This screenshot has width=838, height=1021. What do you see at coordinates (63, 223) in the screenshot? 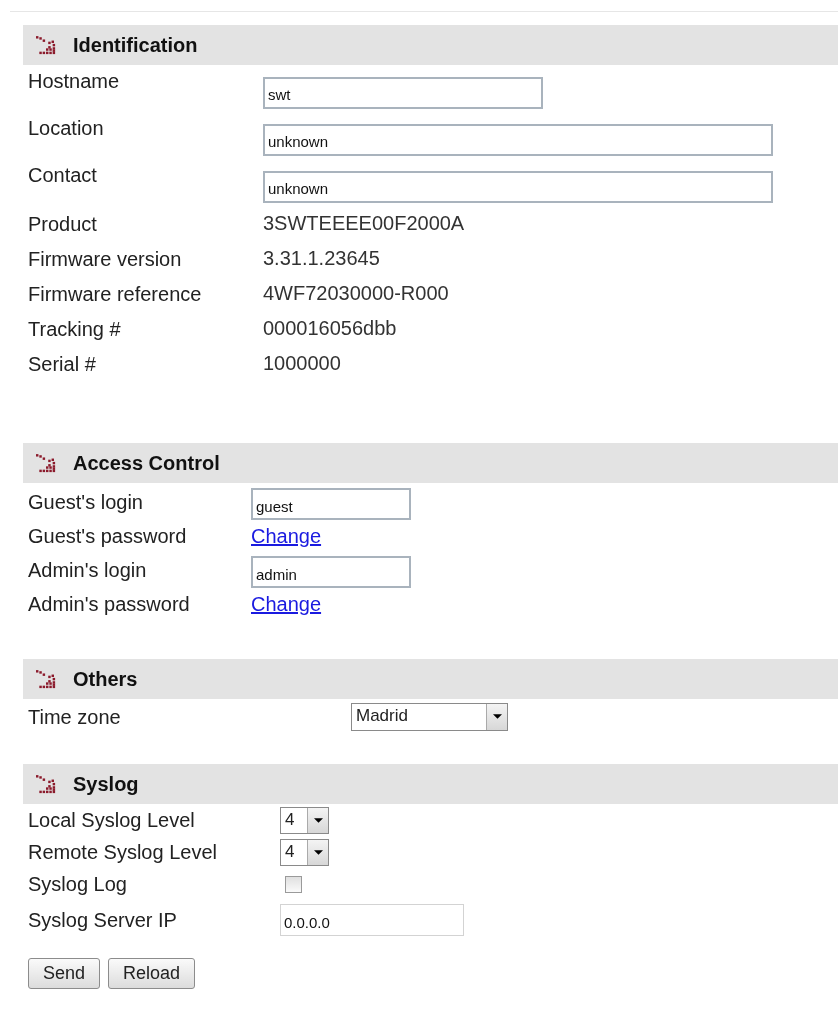
I see `field-label: Product` at bounding box center [63, 223].